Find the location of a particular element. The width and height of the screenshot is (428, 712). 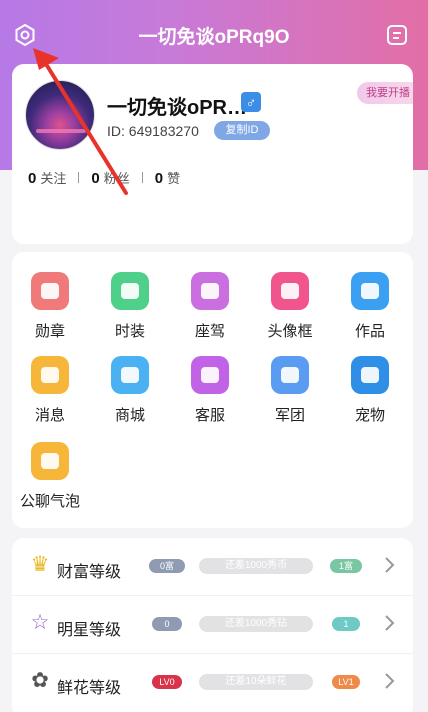

level-progress: 还差1000秀币 is located at coordinates (256, 566).